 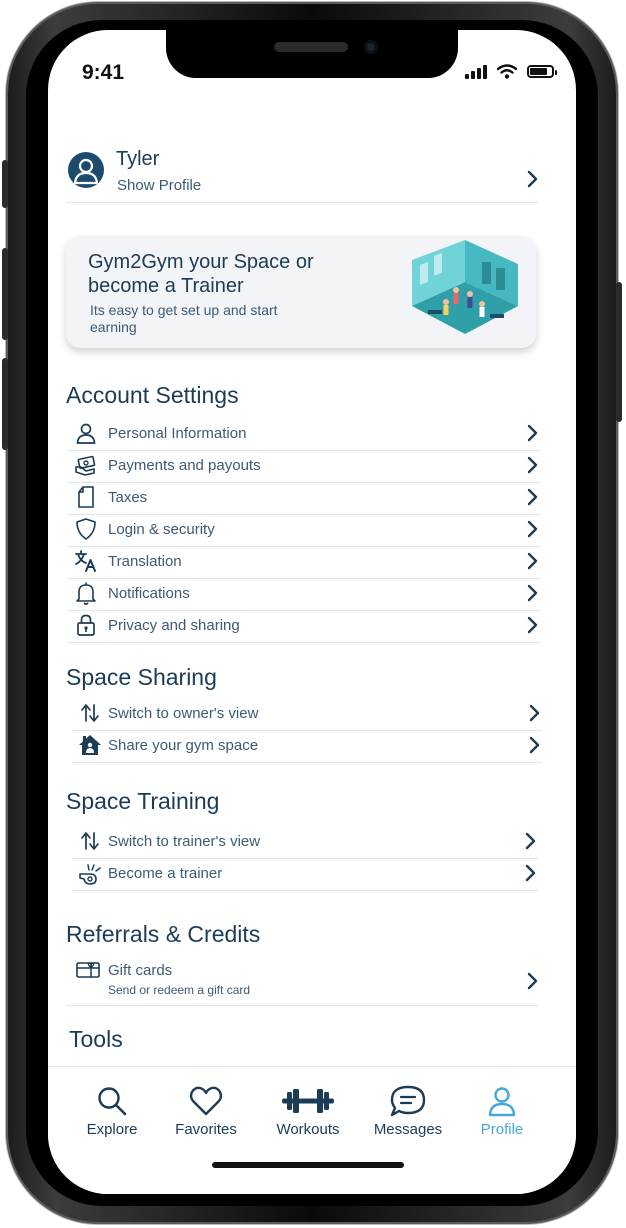 What do you see at coordinates (502, 1129) in the screenshot?
I see `tab-label: Profile` at bounding box center [502, 1129].